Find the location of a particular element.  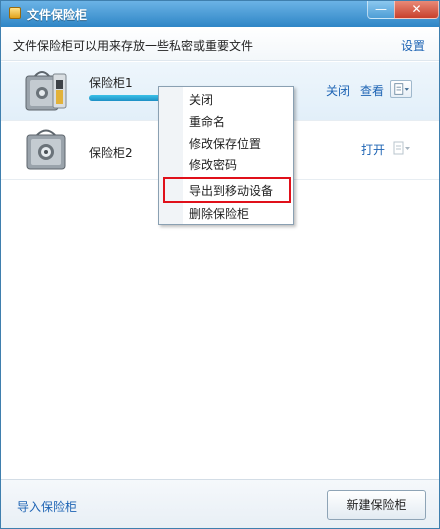

highlight-annotation is located at coordinates (227, 190).